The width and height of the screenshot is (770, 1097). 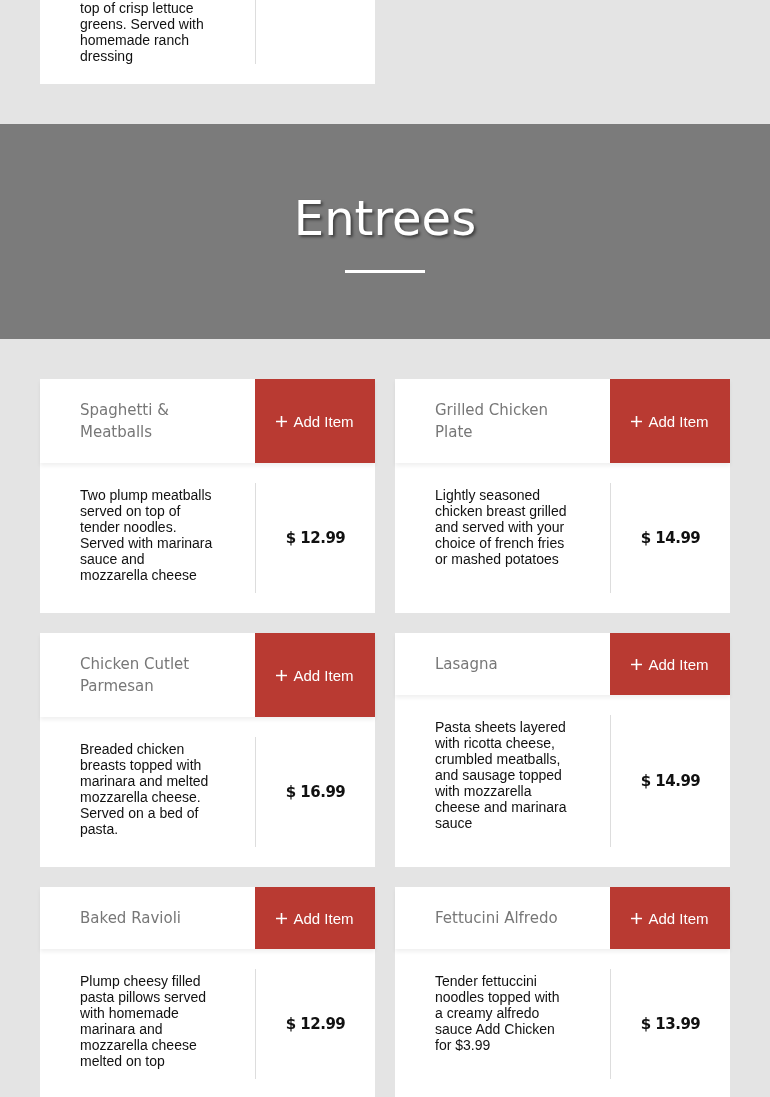 I want to click on item-description: Pasta sheets layered with ricotta cheese, crumbled meatballs, and sausage topped with mozzarella cheese and marinara sauce, so click(x=501, y=775).